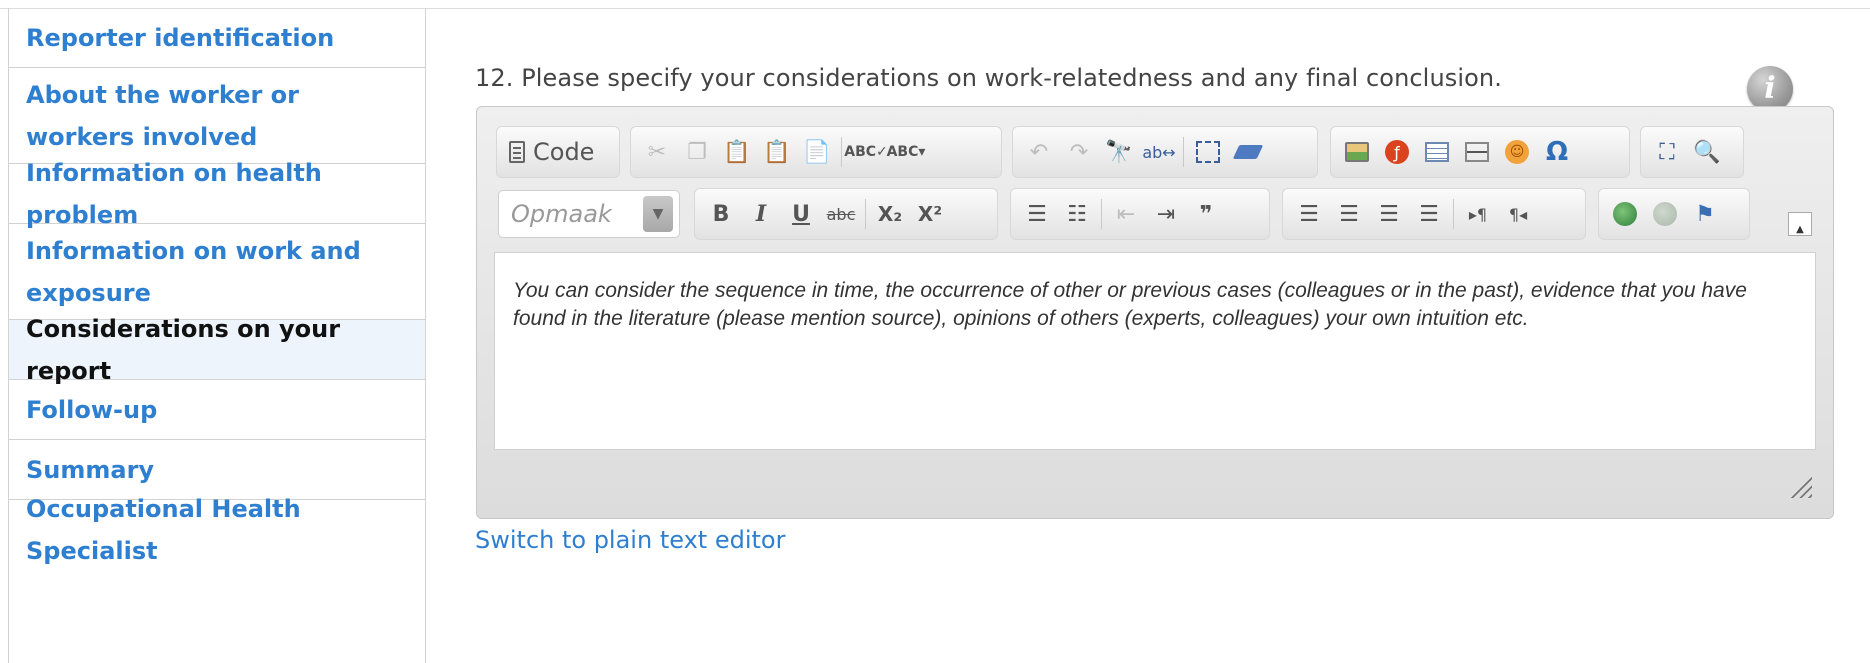  I want to click on special-char-icon: Ω, so click(1557, 152).